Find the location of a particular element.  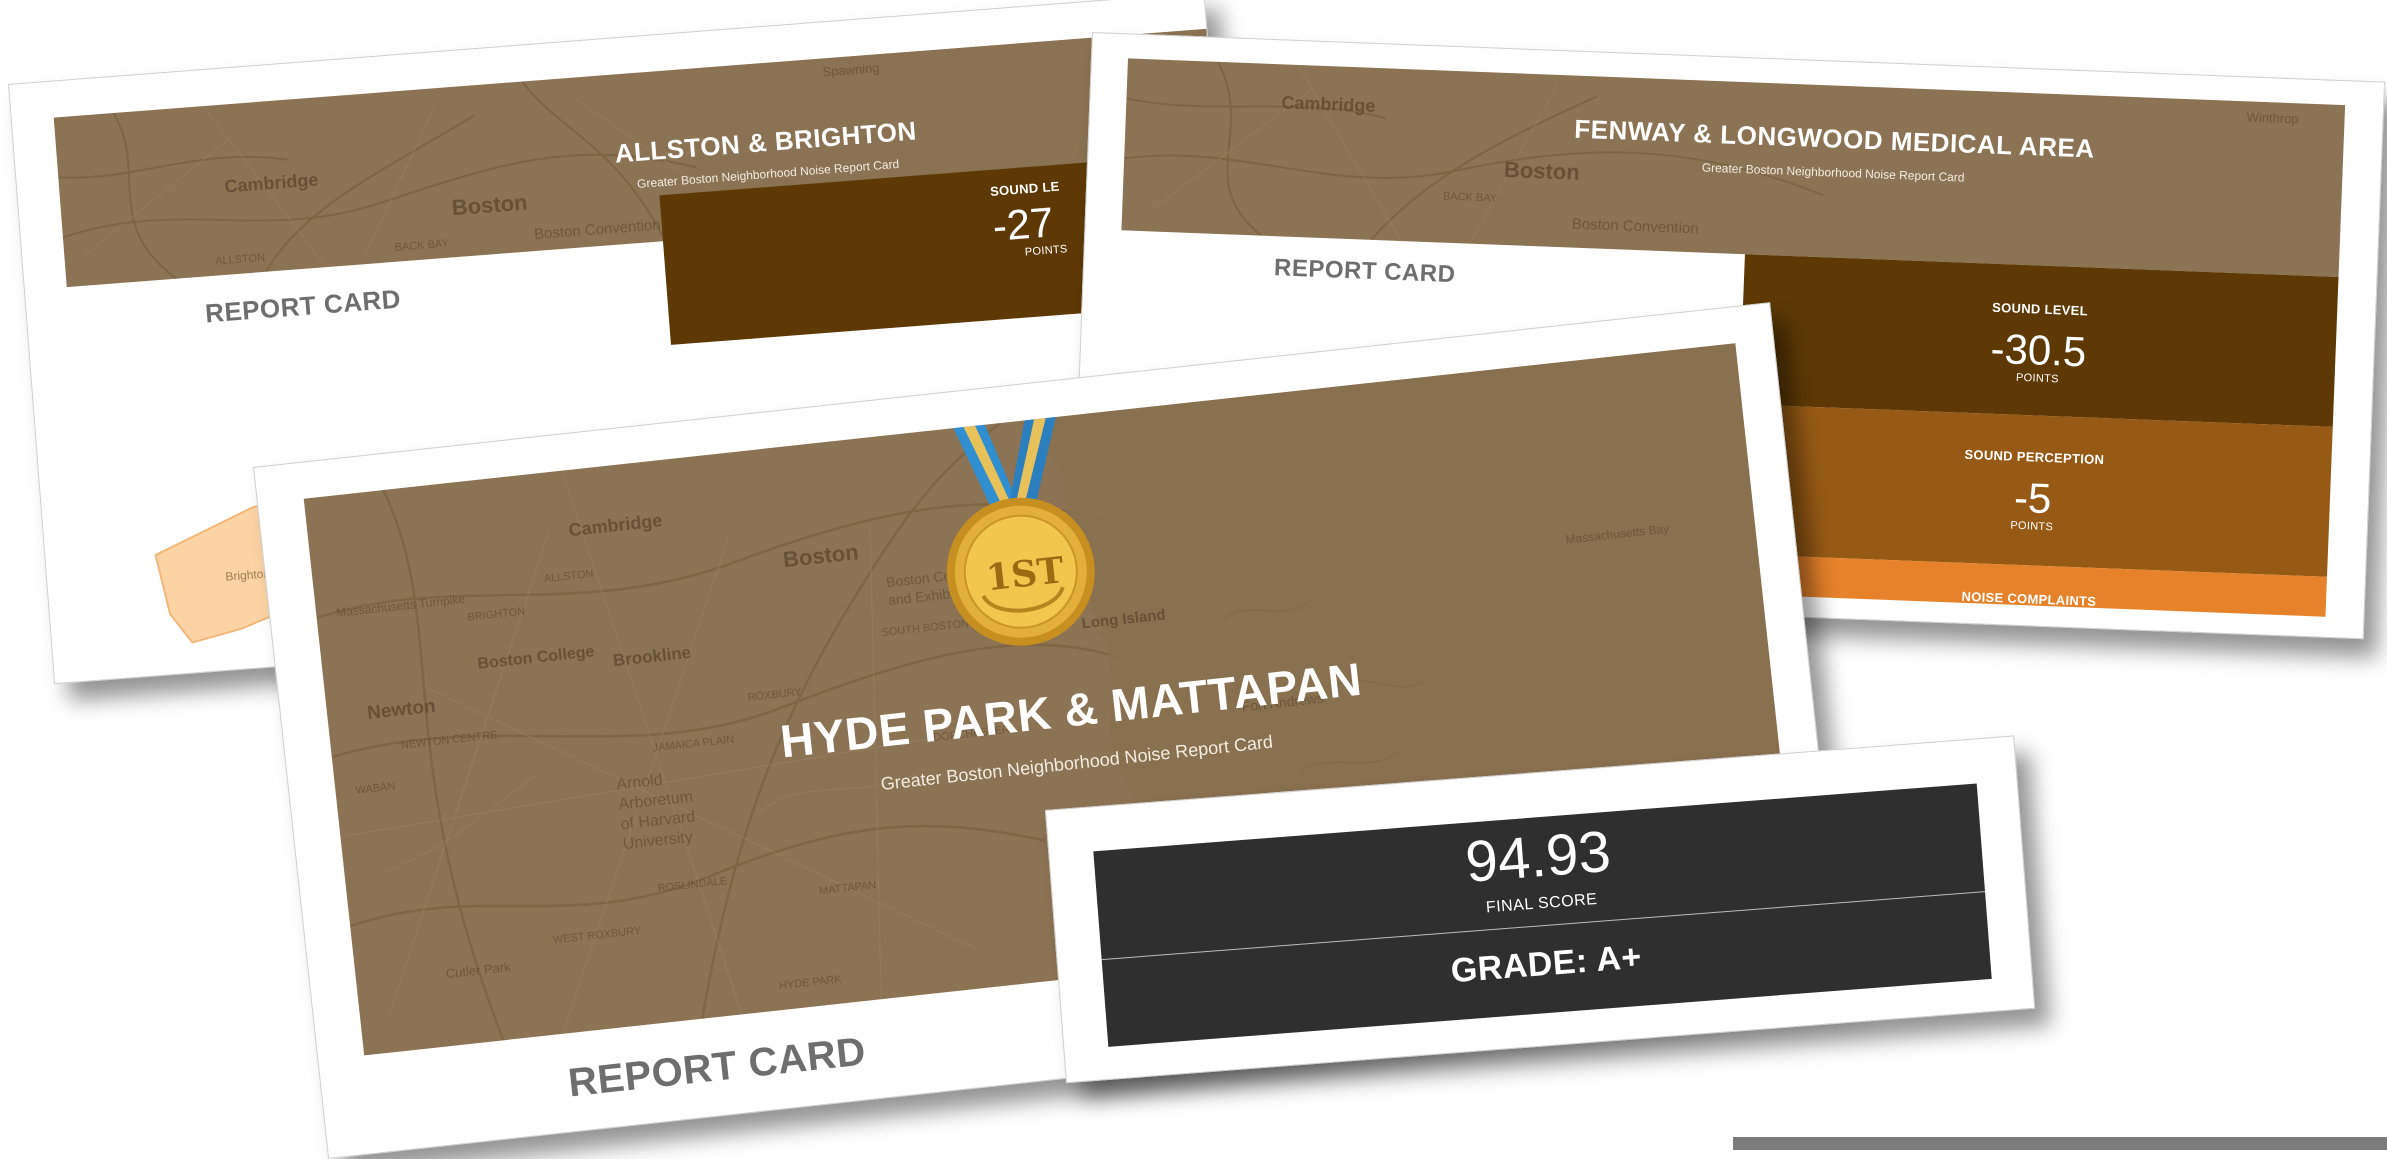

hyde-park-report-card-label: REPORT CARD is located at coordinates (717, 1067).